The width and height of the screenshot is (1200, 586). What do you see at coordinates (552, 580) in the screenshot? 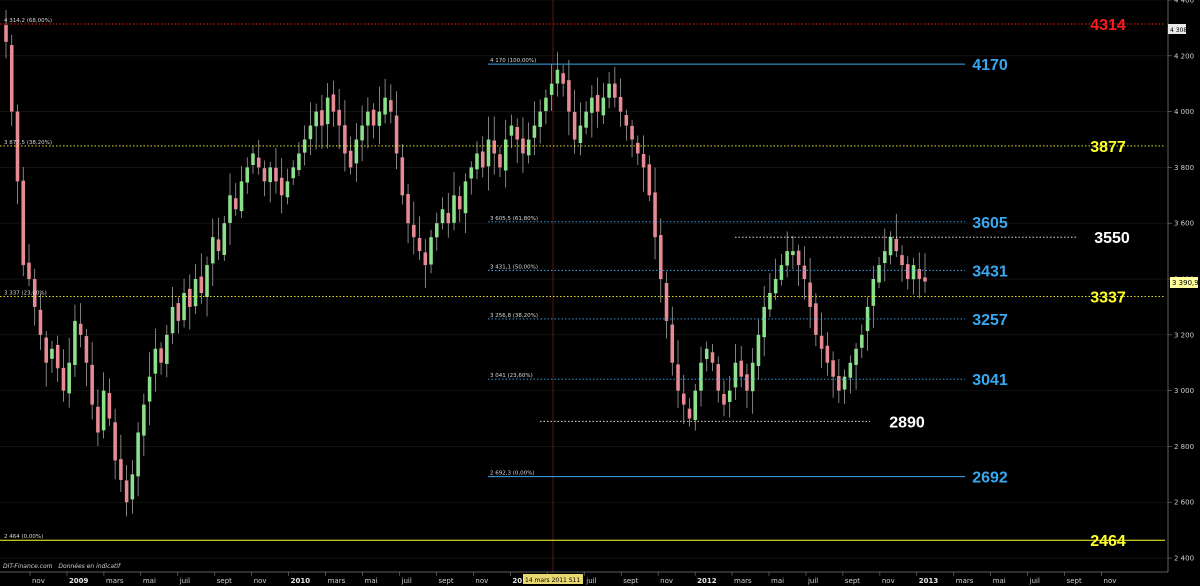
I see `event-date-label-text: 14 mars 2011 S11` at bounding box center [552, 580].